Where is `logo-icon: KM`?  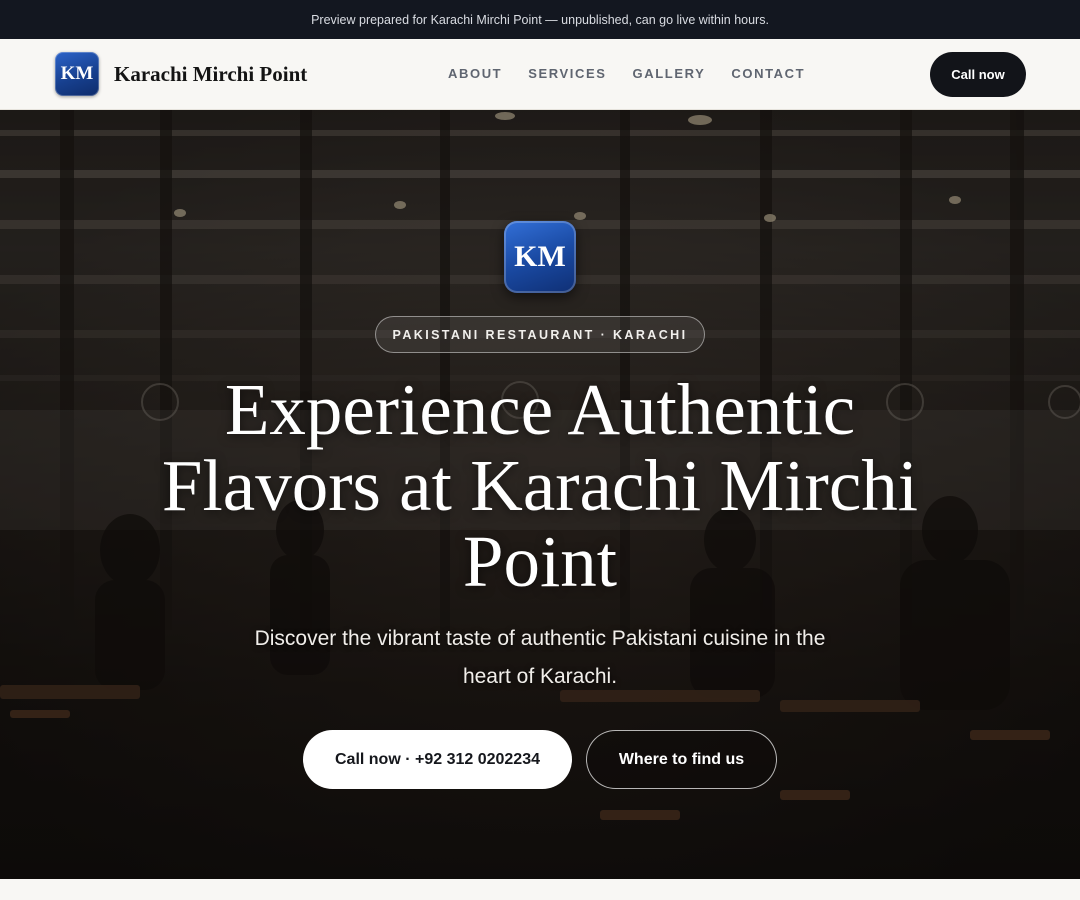
logo-icon: KM is located at coordinates (77, 74).